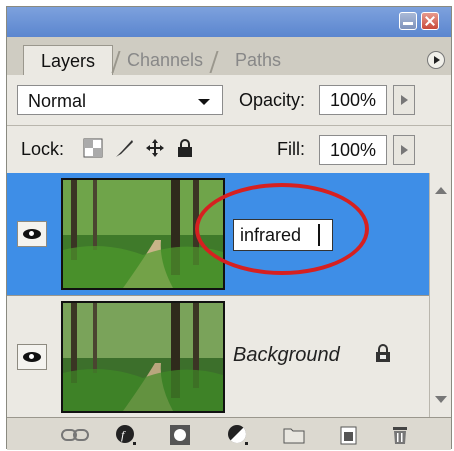 The height and width of the screenshot is (451, 454). I want to click on tab-bar: Layers Channels Paths, so click(229, 56).